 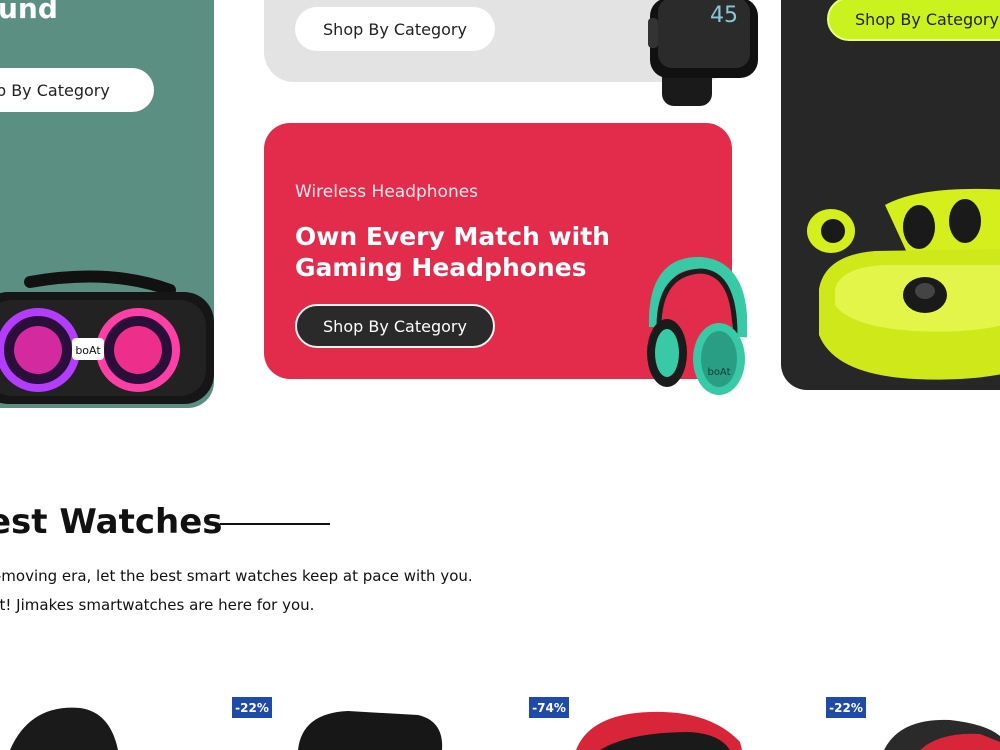 What do you see at coordinates (913, 20) in the screenshot?
I see `shop-by-category-button-earbuds: Shop By Category` at bounding box center [913, 20].